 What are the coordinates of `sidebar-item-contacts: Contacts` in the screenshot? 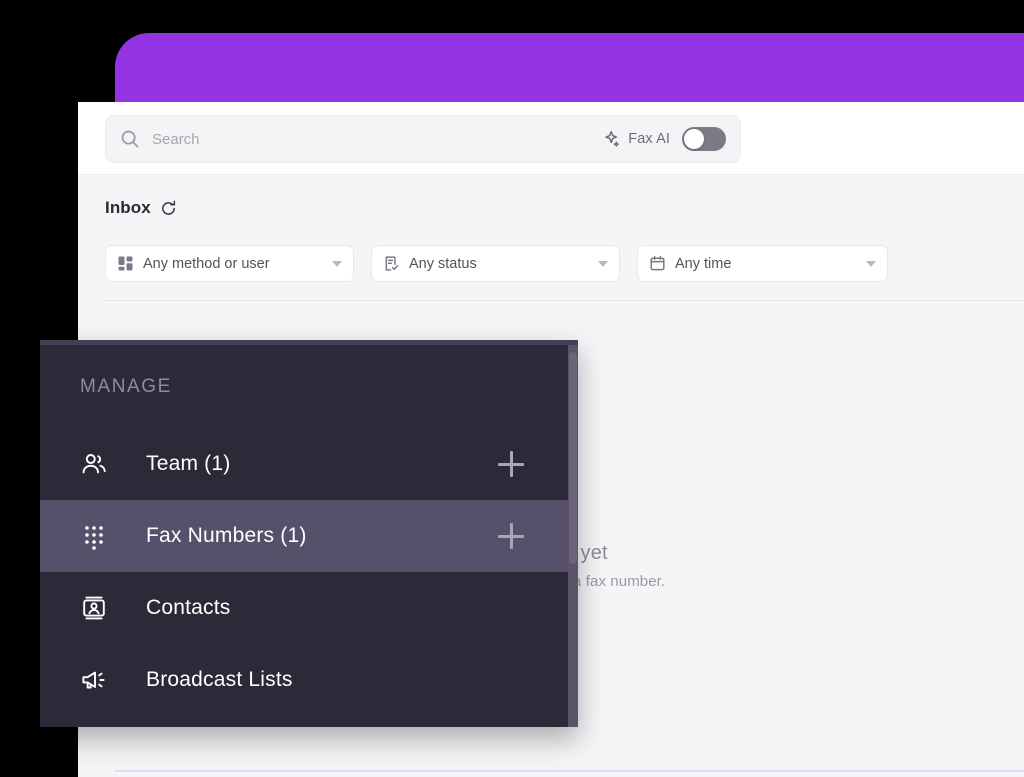 It's located at (304, 608).